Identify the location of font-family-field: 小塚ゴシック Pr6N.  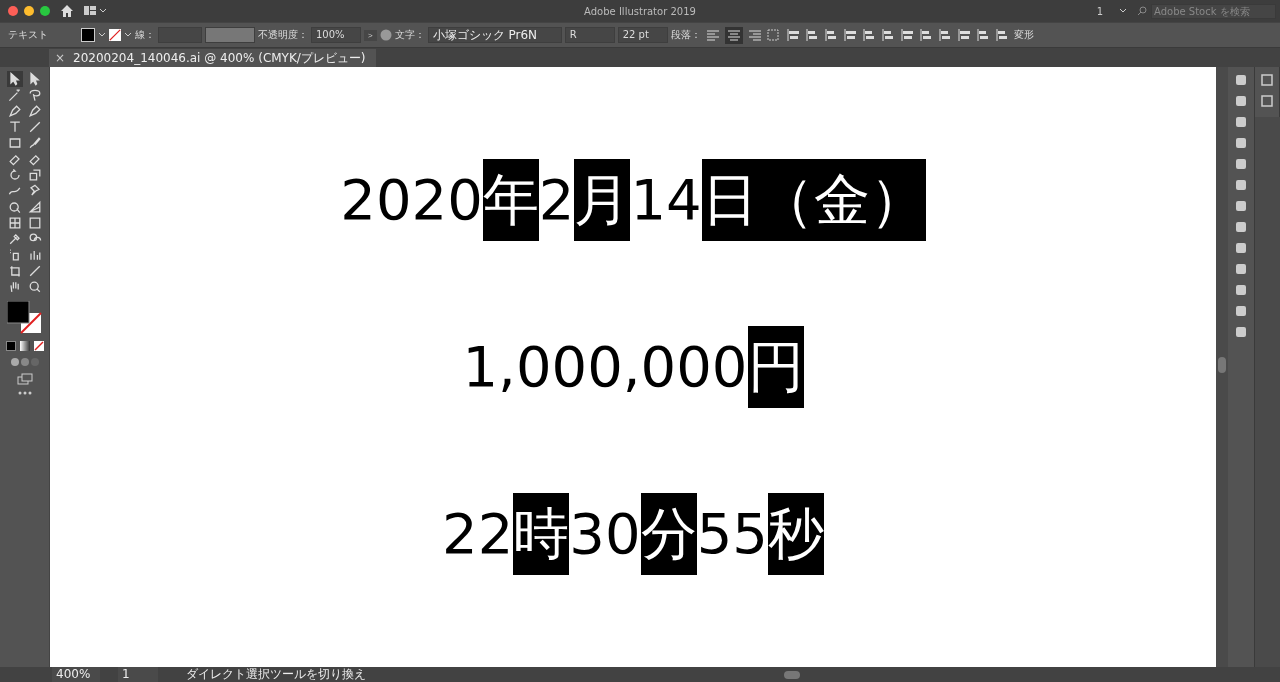
(494, 35).